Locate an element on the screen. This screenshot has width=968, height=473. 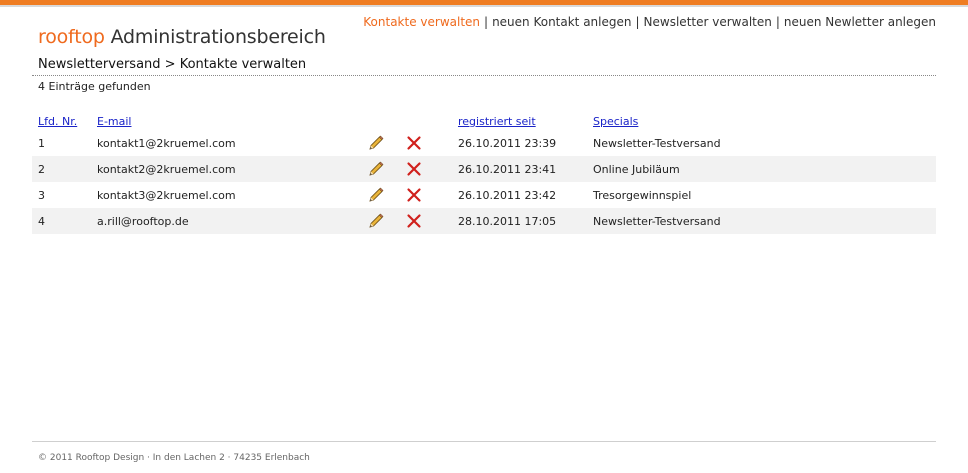
row-registered: 26.10.2011 23:39 is located at coordinates (507, 143).